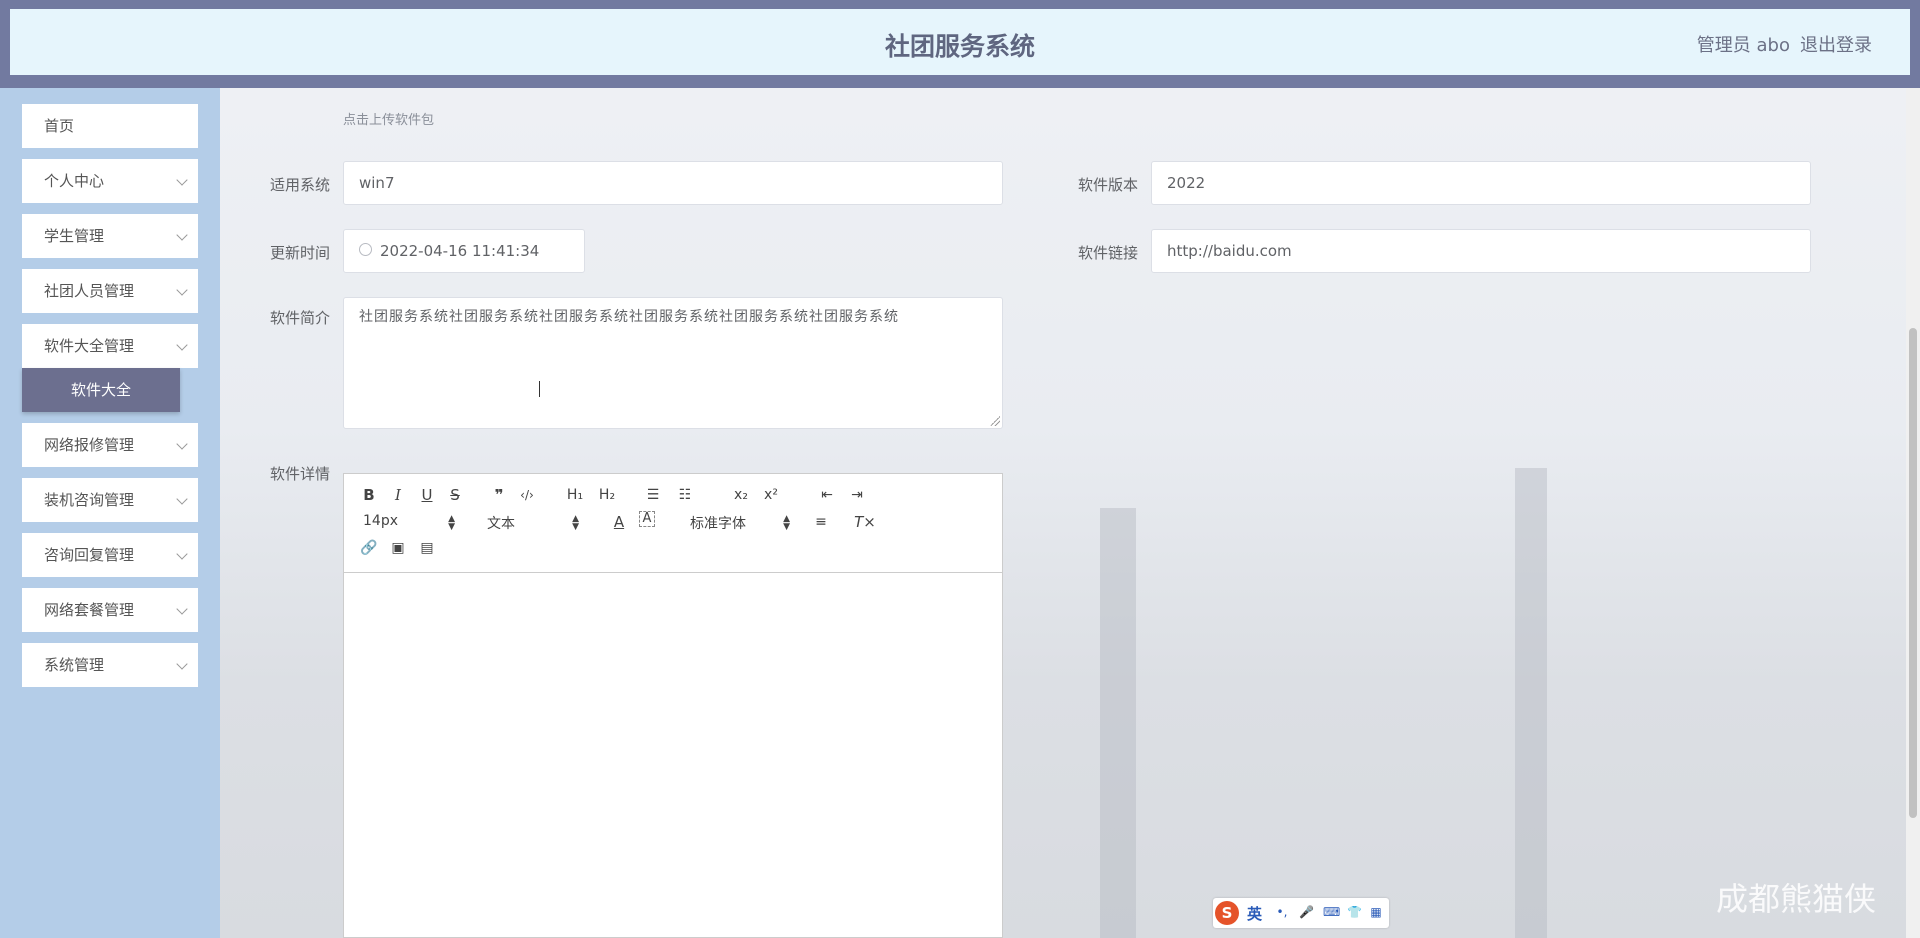 This screenshot has height=938, width=1920. I want to click on indent-icon: ⇥, so click(857, 495).